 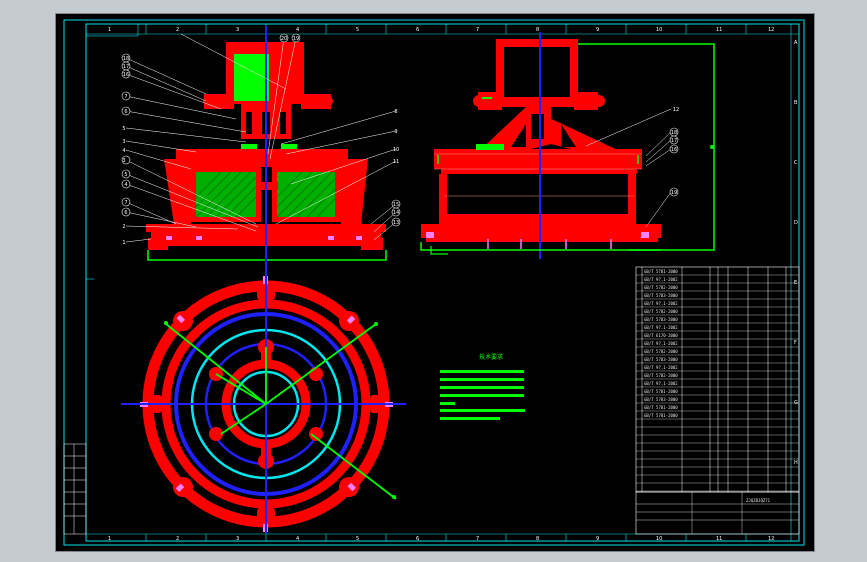 What do you see at coordinates (796, 103) in the screenshot?
I see `svg-text: B` at bounding box center [796, 103].